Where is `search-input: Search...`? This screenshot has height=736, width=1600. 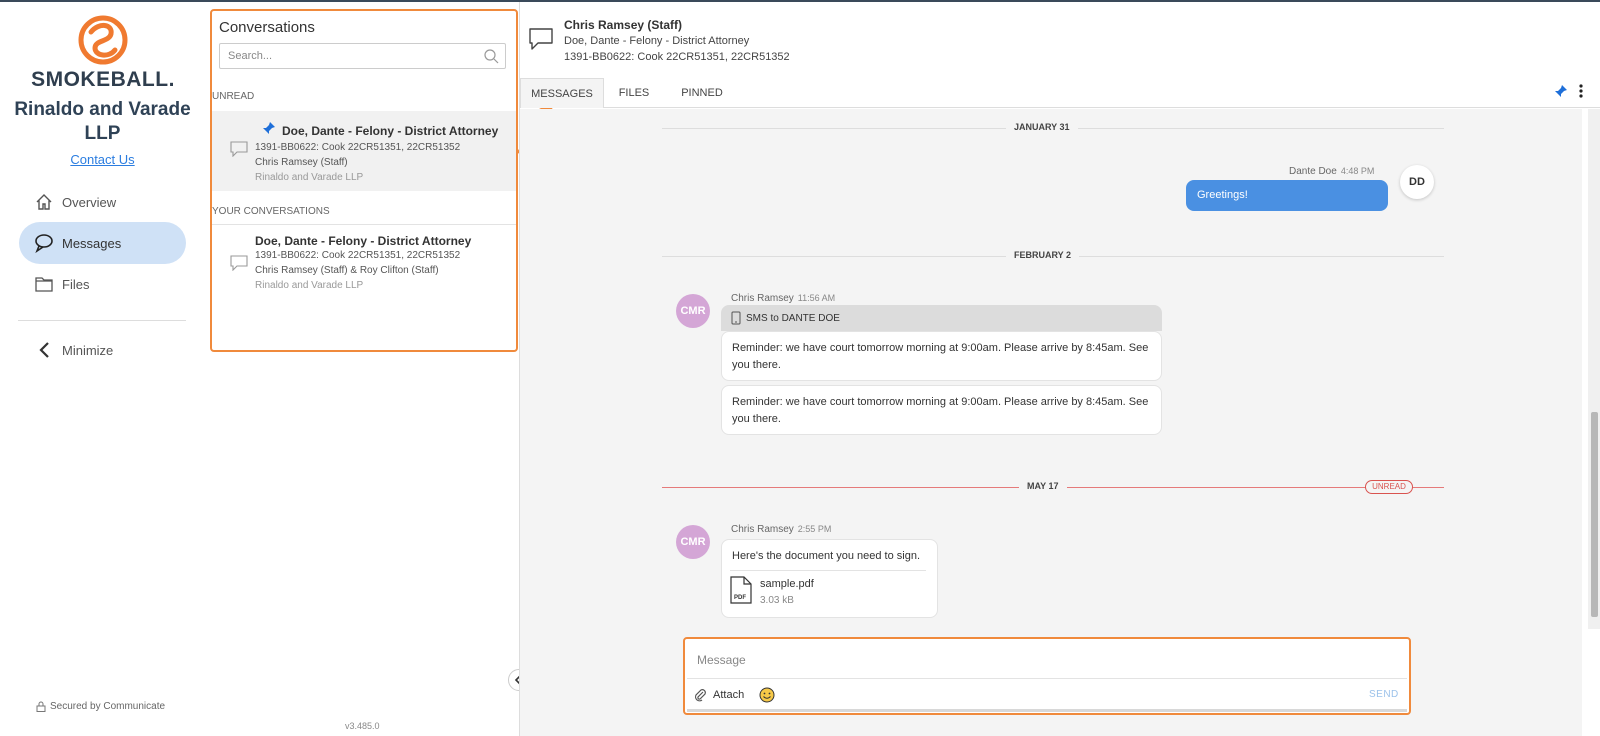 search-input: Search... is located at coordinates (362, 56).